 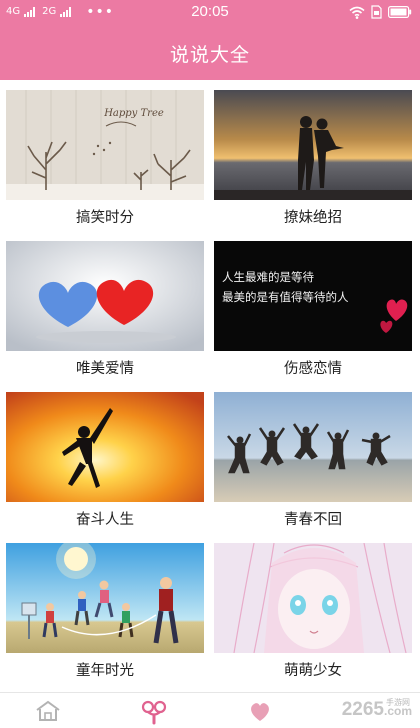 What do you see at coordinates (105, 218) in the screenshot?
I see `category-label: 搞笑时分` at bounding box center [105, 218].